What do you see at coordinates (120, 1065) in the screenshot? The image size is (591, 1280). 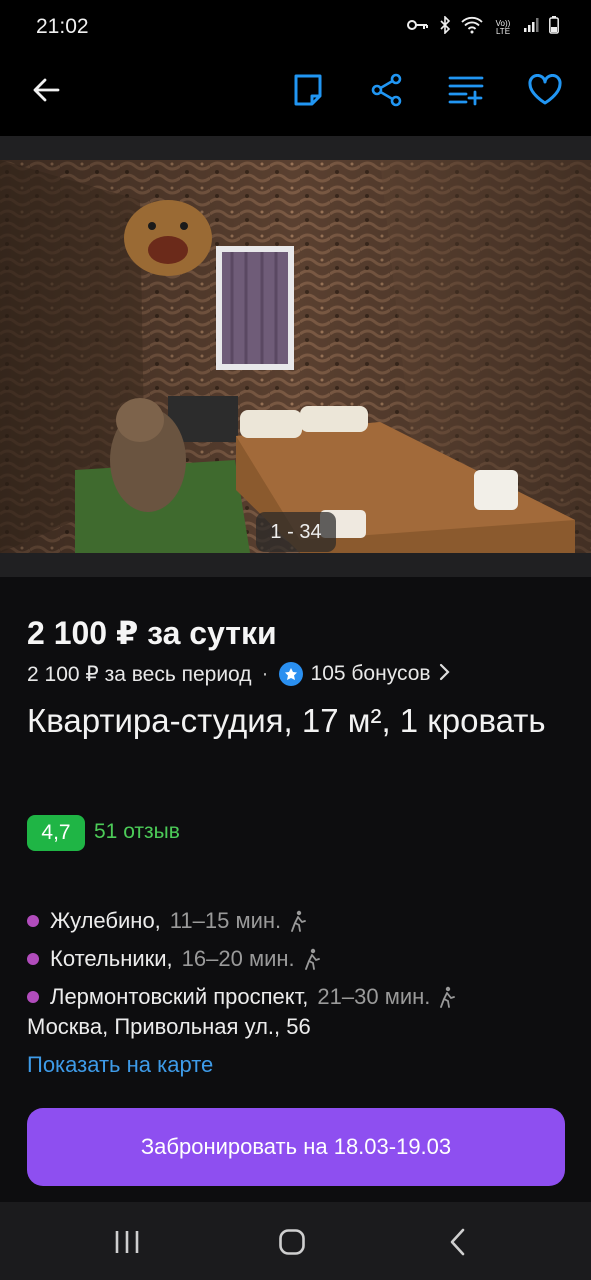 I see `show-on-map-link: Показать на карте` at bounding box center [120, 1065].